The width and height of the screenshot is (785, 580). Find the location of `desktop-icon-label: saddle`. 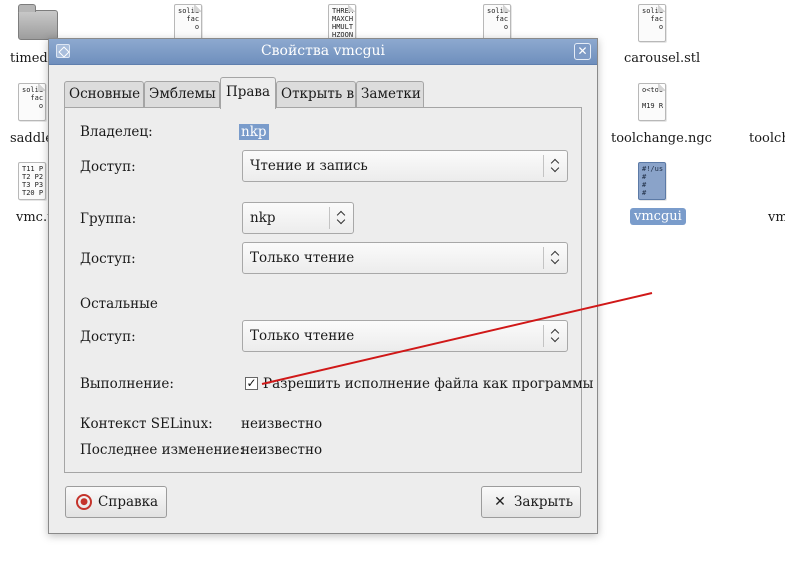

desktop-icon-label: saddle is located at coordinates (31, 138).